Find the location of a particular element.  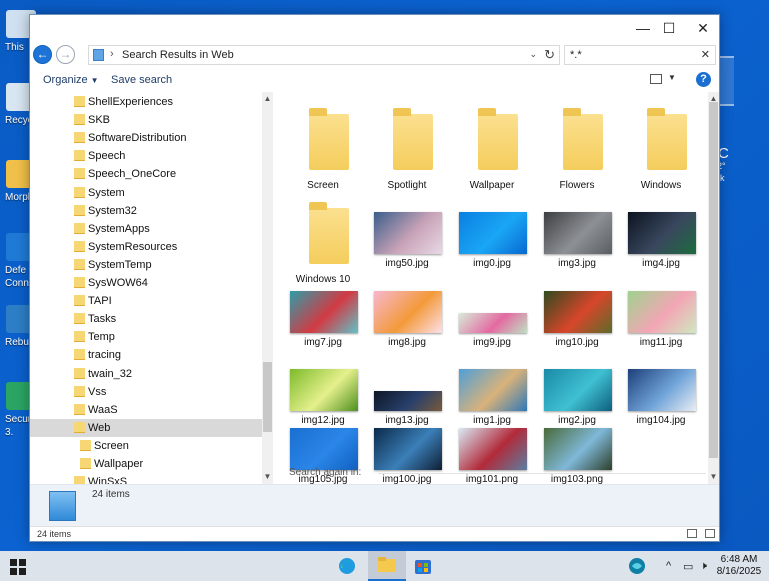

tree-item: WaaS is located at coordinates (146, 410).